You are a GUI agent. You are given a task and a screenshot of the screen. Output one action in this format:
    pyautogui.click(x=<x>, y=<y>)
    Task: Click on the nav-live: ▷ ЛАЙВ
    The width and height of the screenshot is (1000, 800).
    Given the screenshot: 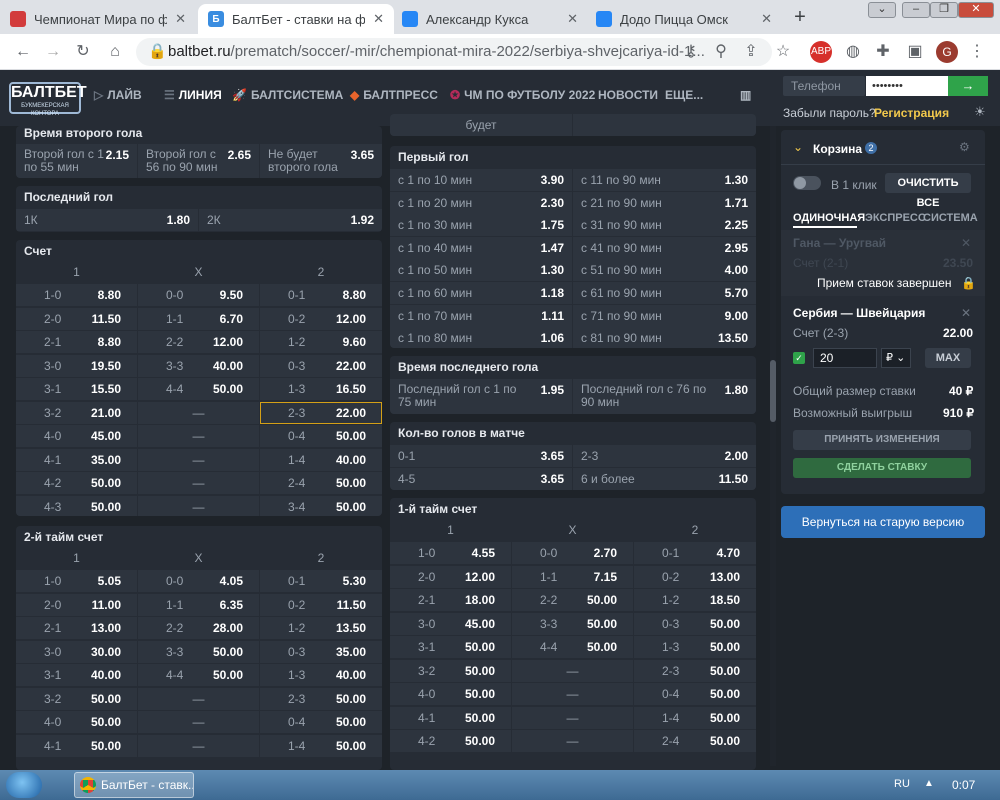 What is the action you would take?
    pyautogui.click(x=118, y=95)
    